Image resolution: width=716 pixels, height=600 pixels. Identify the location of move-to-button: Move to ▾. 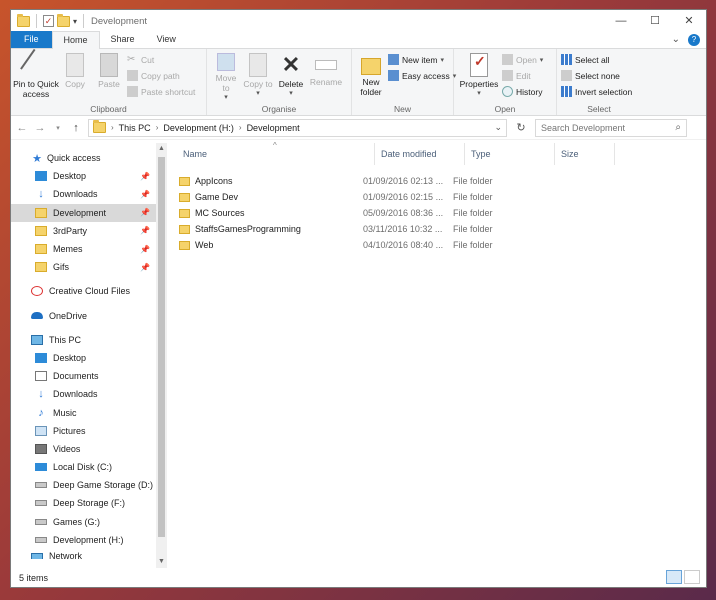
(226, 77).